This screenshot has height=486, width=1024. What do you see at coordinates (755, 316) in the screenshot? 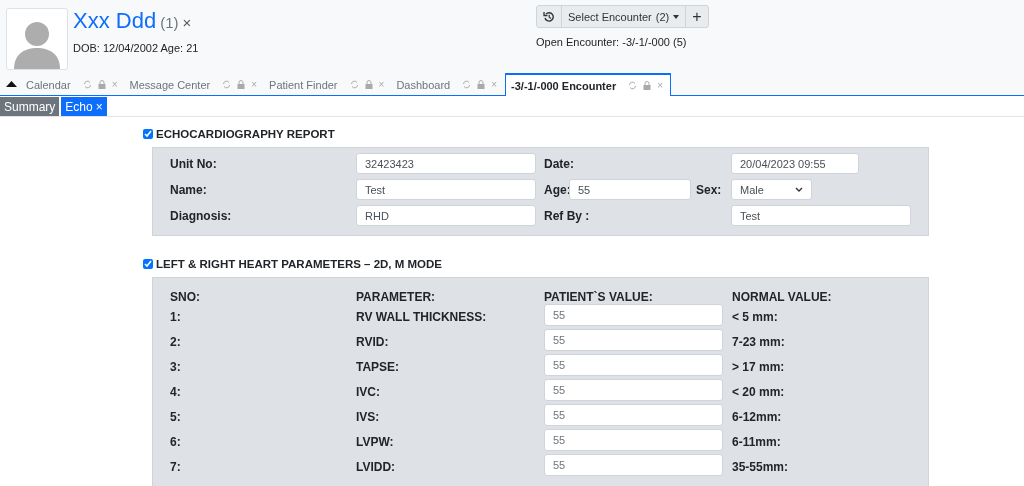
I see `normal-value: < 5 mm:` at bounding box center [755, 316].